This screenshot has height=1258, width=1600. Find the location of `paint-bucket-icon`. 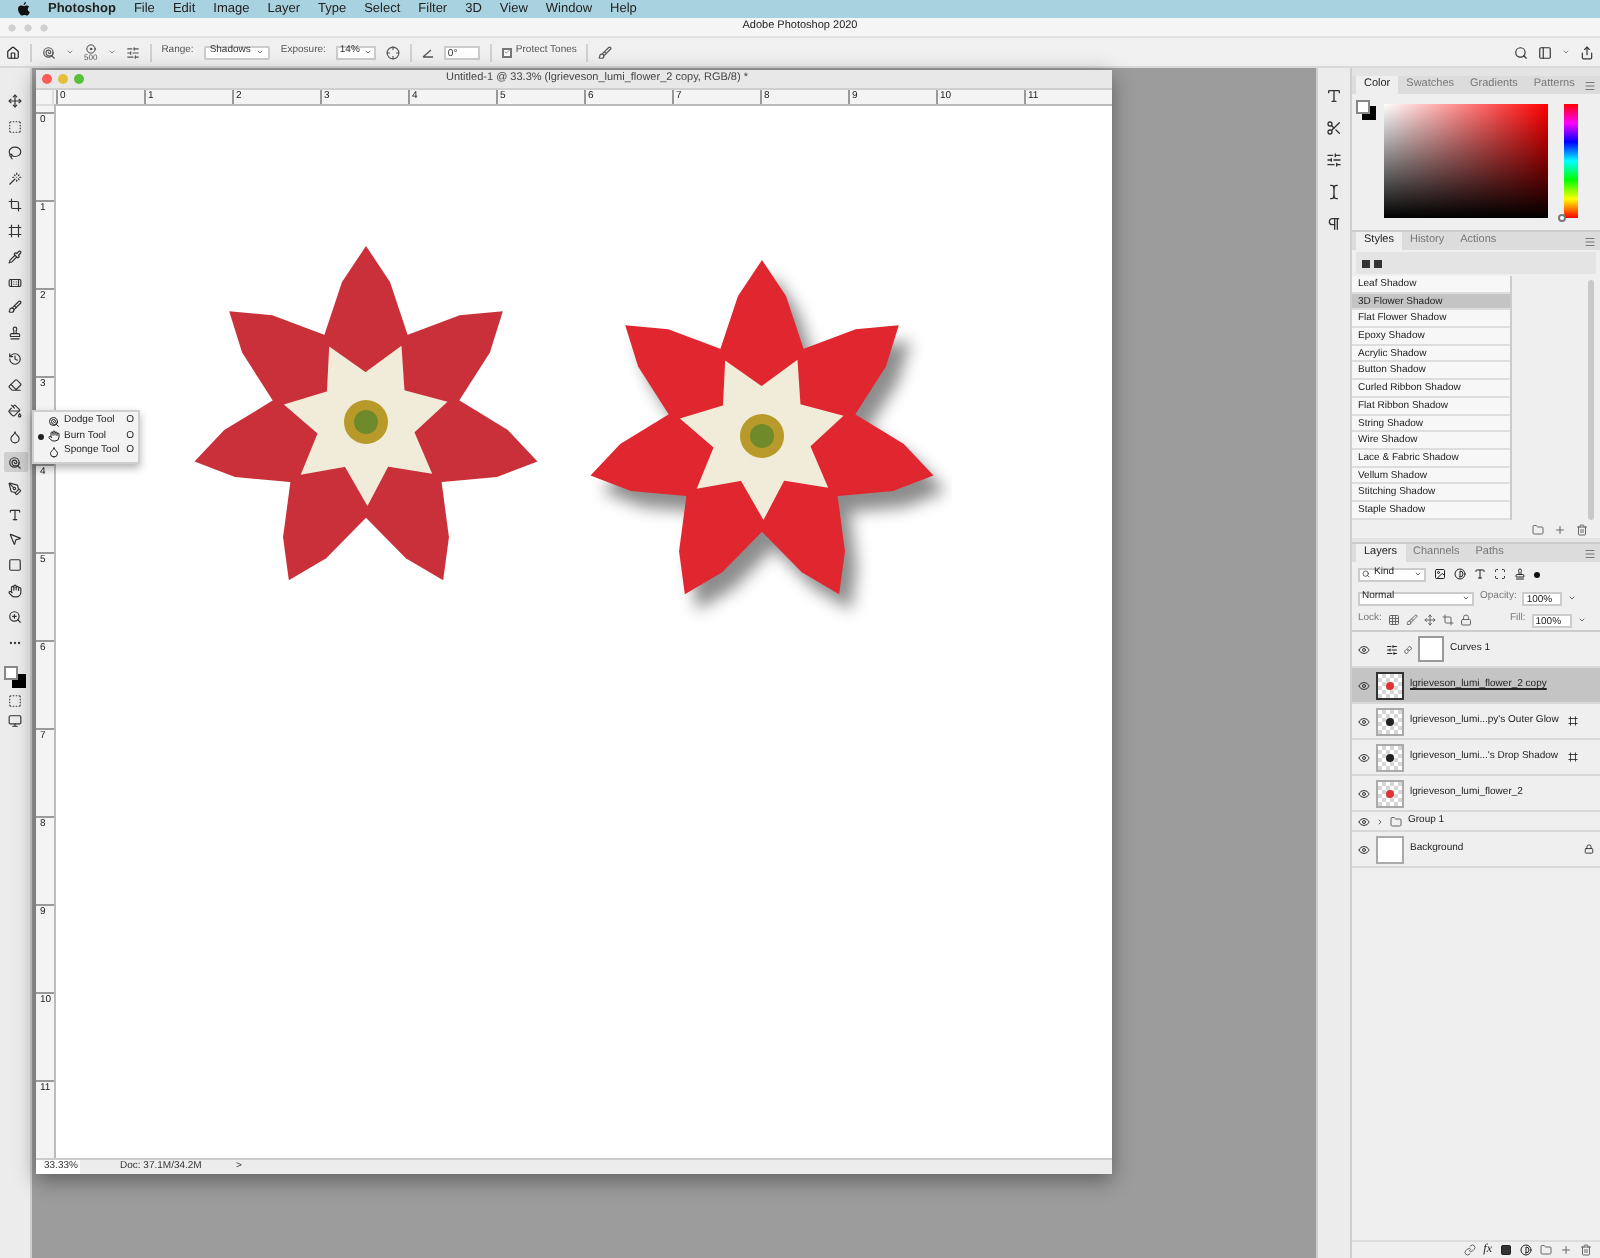

paint-bucket-icon is located at coordinates (15, 410).